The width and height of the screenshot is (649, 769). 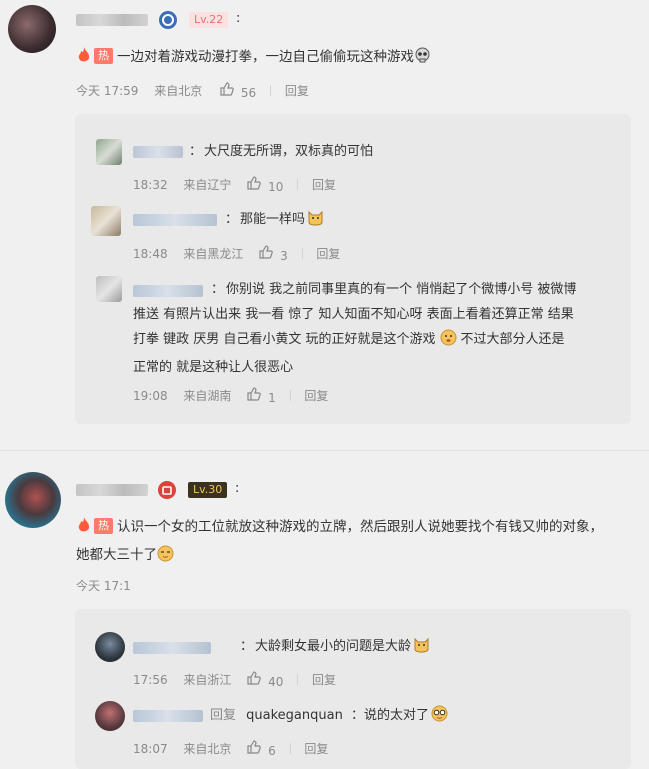 What do you see at coordinates (284, 255) in the screenshot?
I see `like-count: 3` at bounding box center [284, 255].